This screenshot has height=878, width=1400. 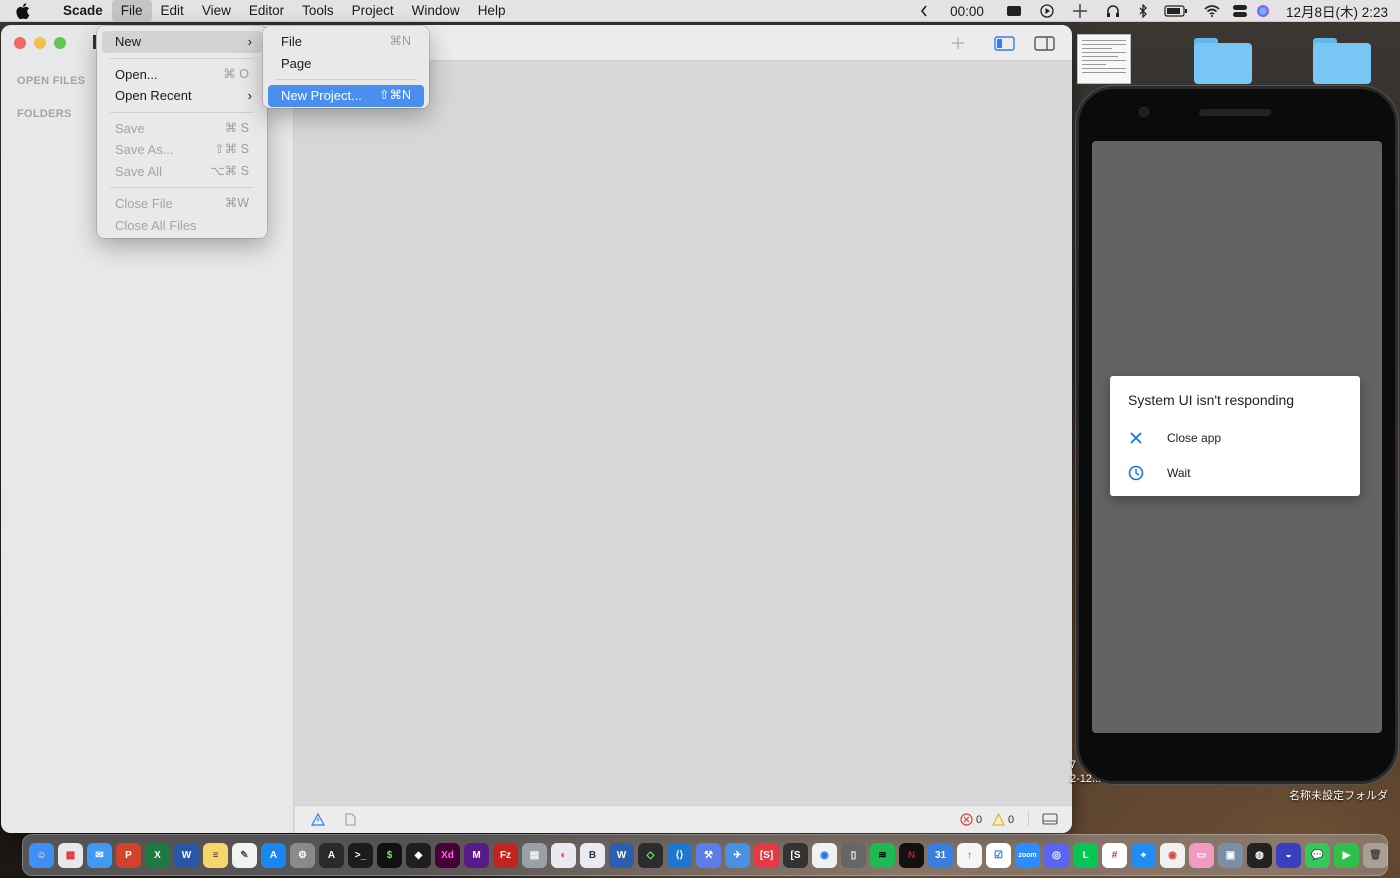 I want to click on pinwheel-icon, so click(x=1080, y=11).